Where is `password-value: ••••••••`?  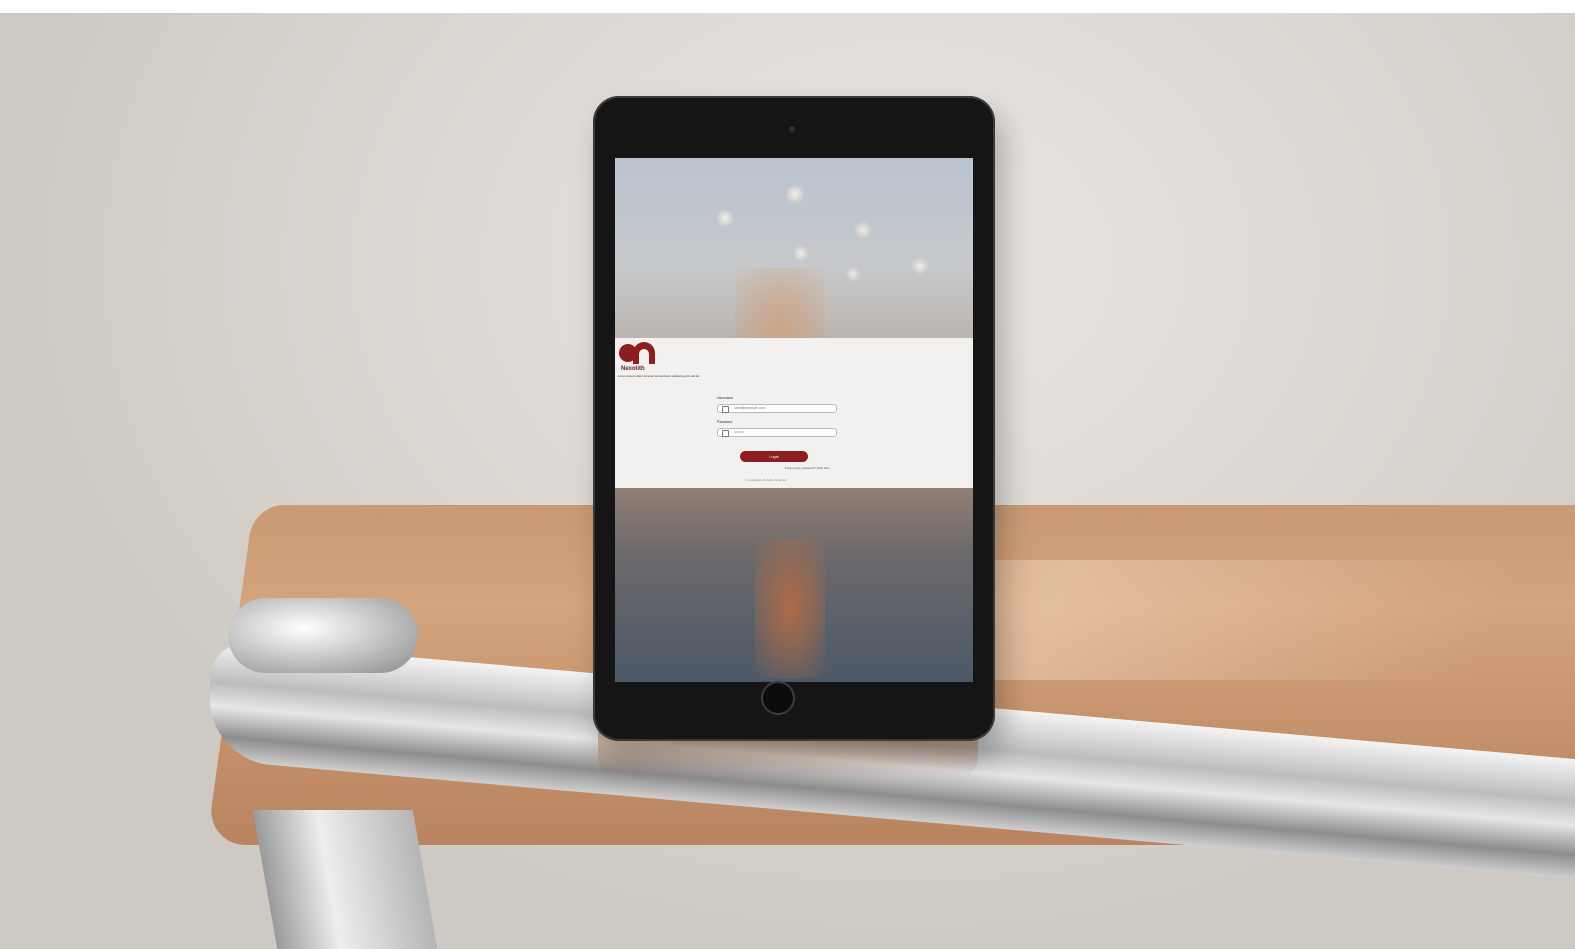
password-value: •••••••• is located at coordinates (739, 432).